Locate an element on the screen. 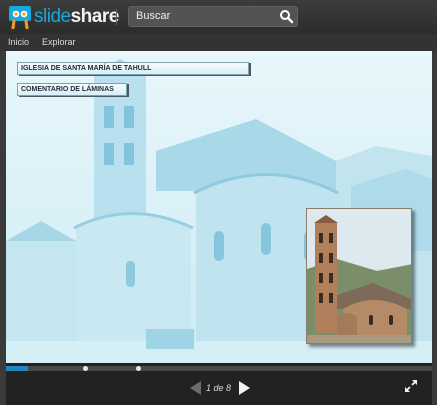  nav-bar: Inicio Explorar is located at coordinates (218, 42).